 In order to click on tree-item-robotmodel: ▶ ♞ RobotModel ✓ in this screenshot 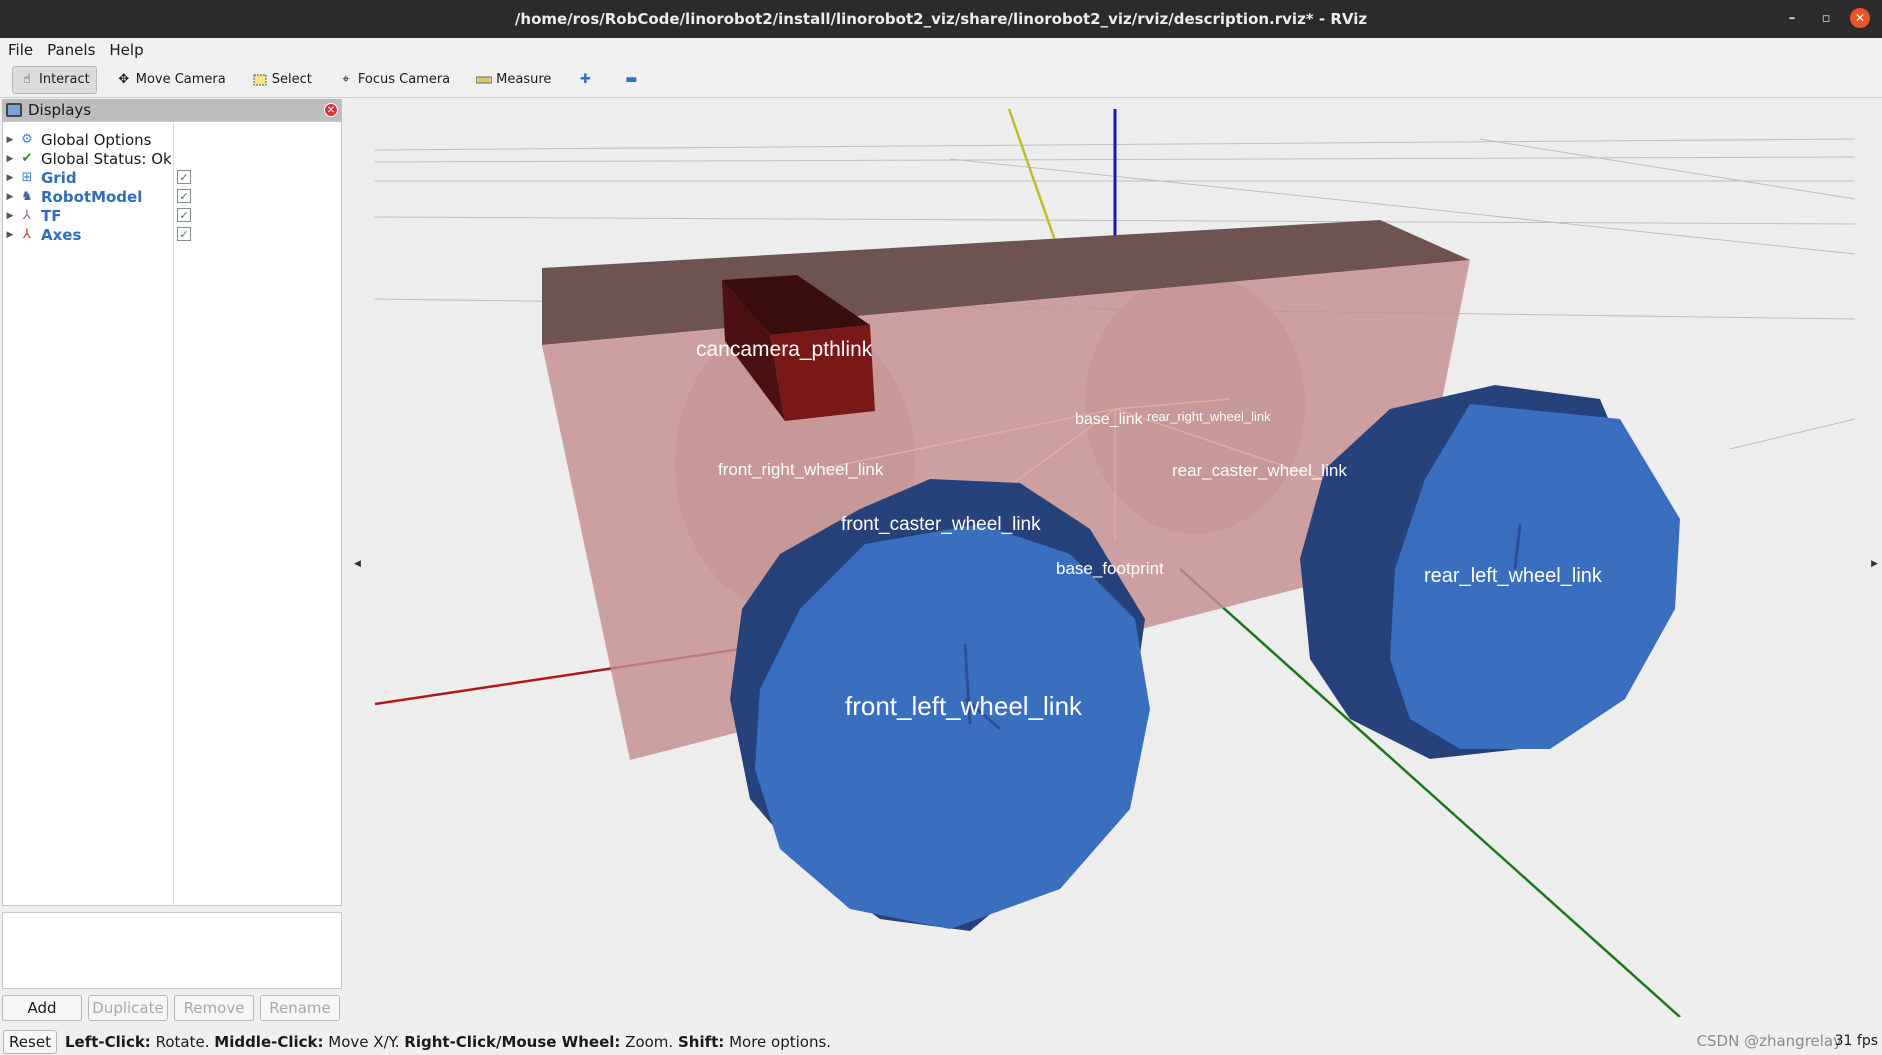, I will do `click(173, 196)`.